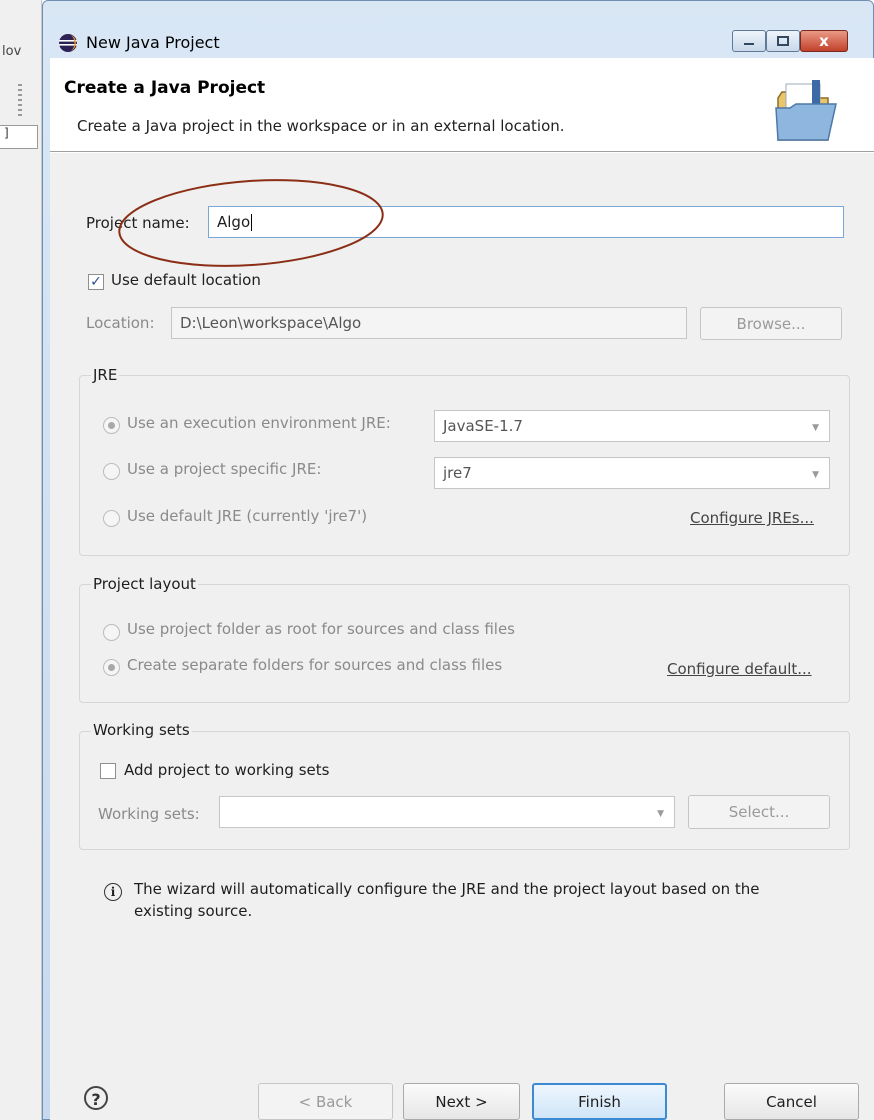 The height and width of the screenshot is (1120, 874). I want to click on minimize-icon, so click(749, 44).